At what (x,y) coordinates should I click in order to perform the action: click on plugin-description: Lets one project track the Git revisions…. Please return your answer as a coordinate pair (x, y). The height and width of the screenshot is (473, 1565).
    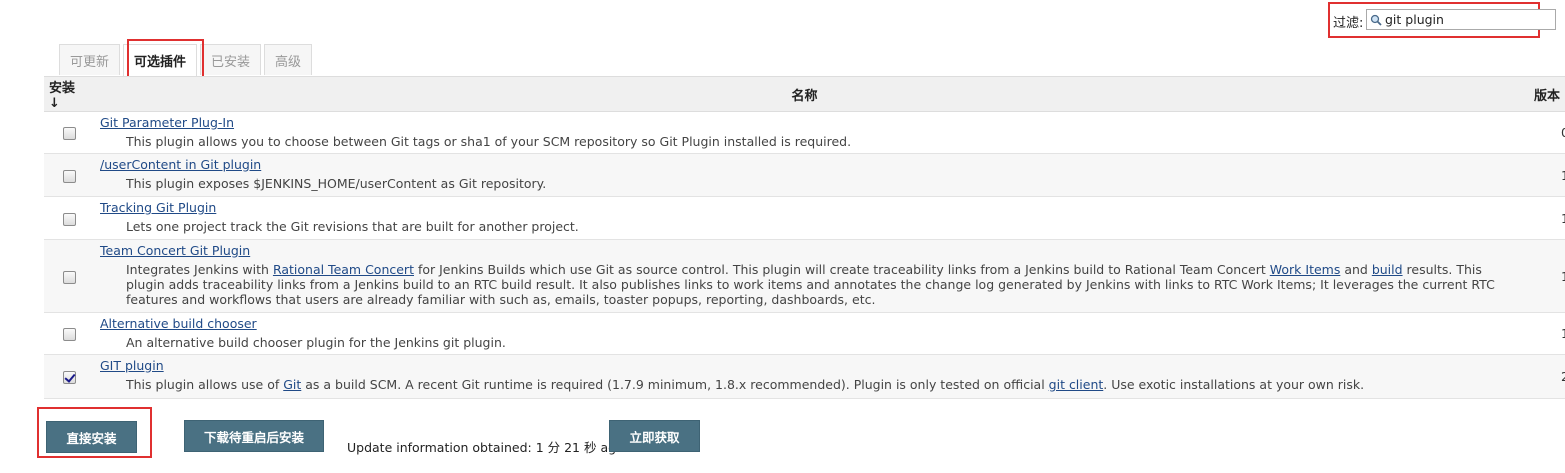
    Looking at the image, I should click on (823, 226).